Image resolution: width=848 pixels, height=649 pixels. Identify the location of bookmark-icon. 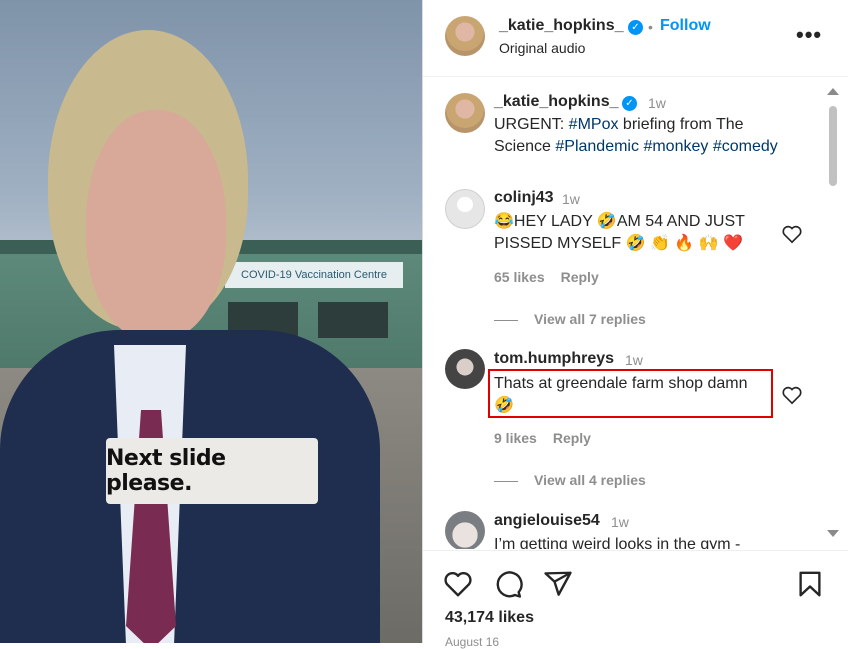
(810, 584).